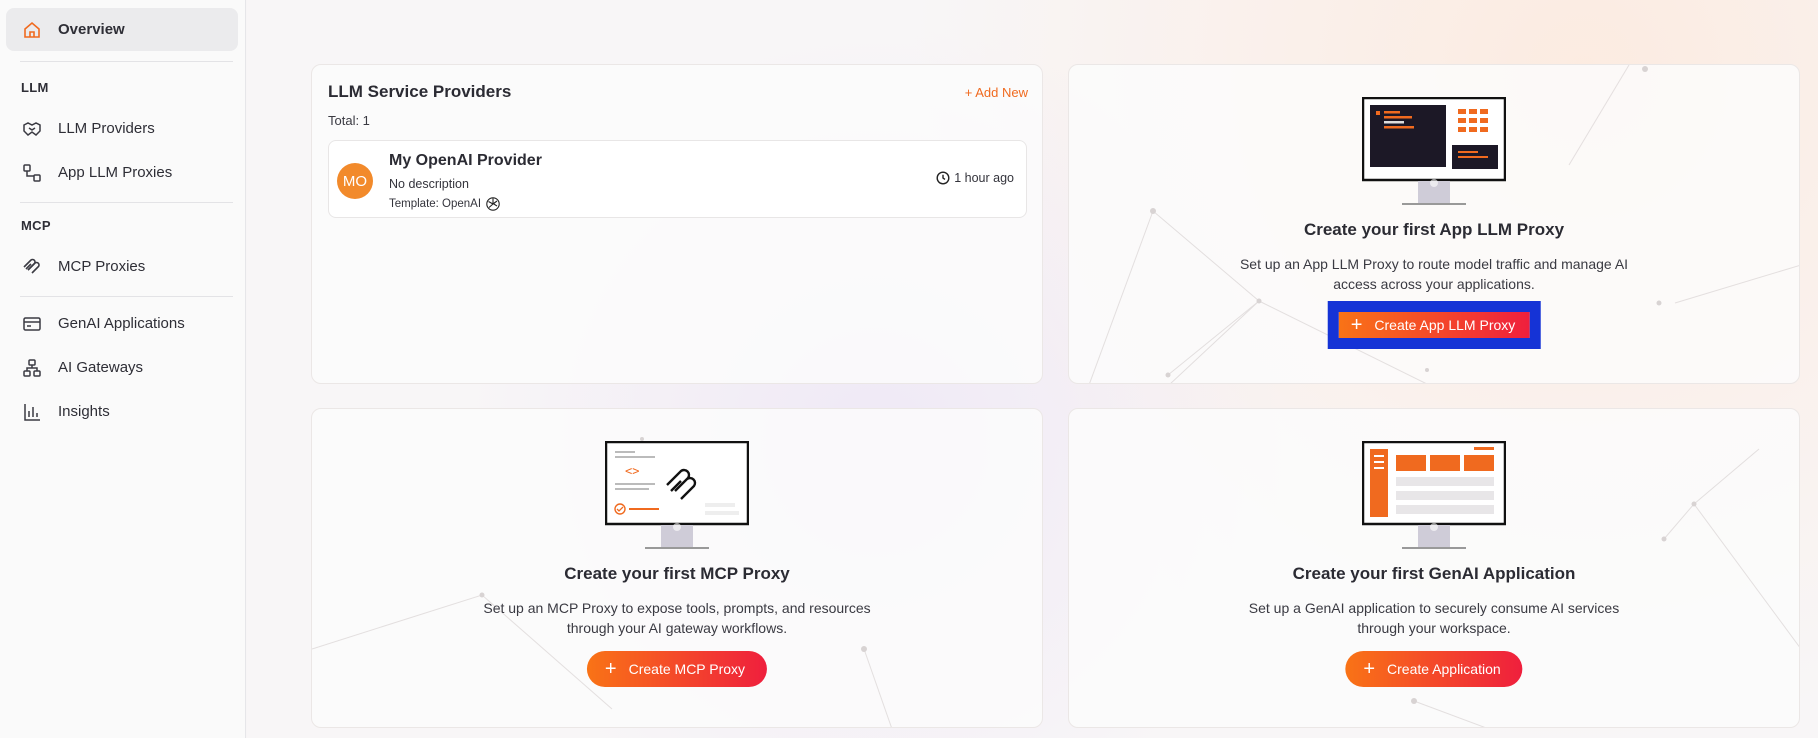  What do you see at coordinates (1434, 229) in the screenshot?
I see `card-title: Create your first App LLM Proxy` at bounding box center [1434, 229].